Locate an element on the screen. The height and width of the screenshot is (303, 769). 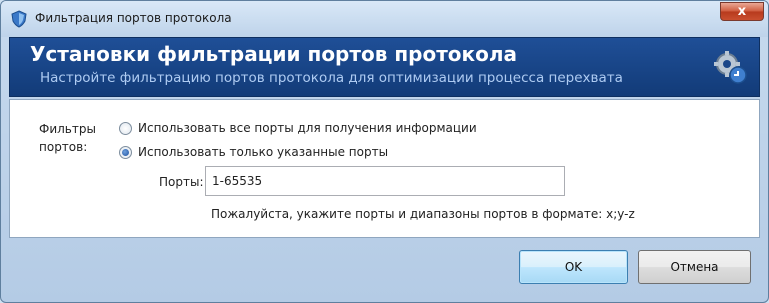
close-button: x is located at coordinates (742, 11).